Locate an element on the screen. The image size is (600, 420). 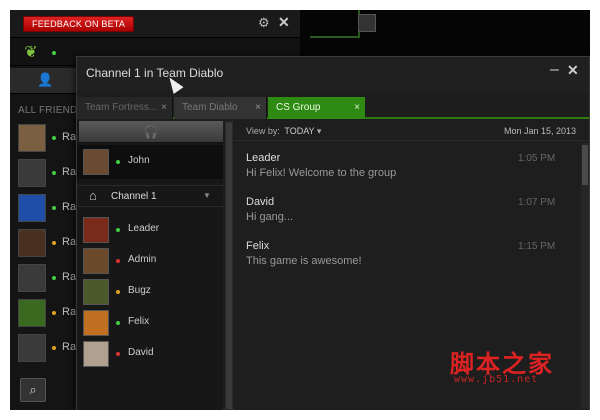
tab-team-fortress: Team Fortress... × is located at coordinates (125, 108).